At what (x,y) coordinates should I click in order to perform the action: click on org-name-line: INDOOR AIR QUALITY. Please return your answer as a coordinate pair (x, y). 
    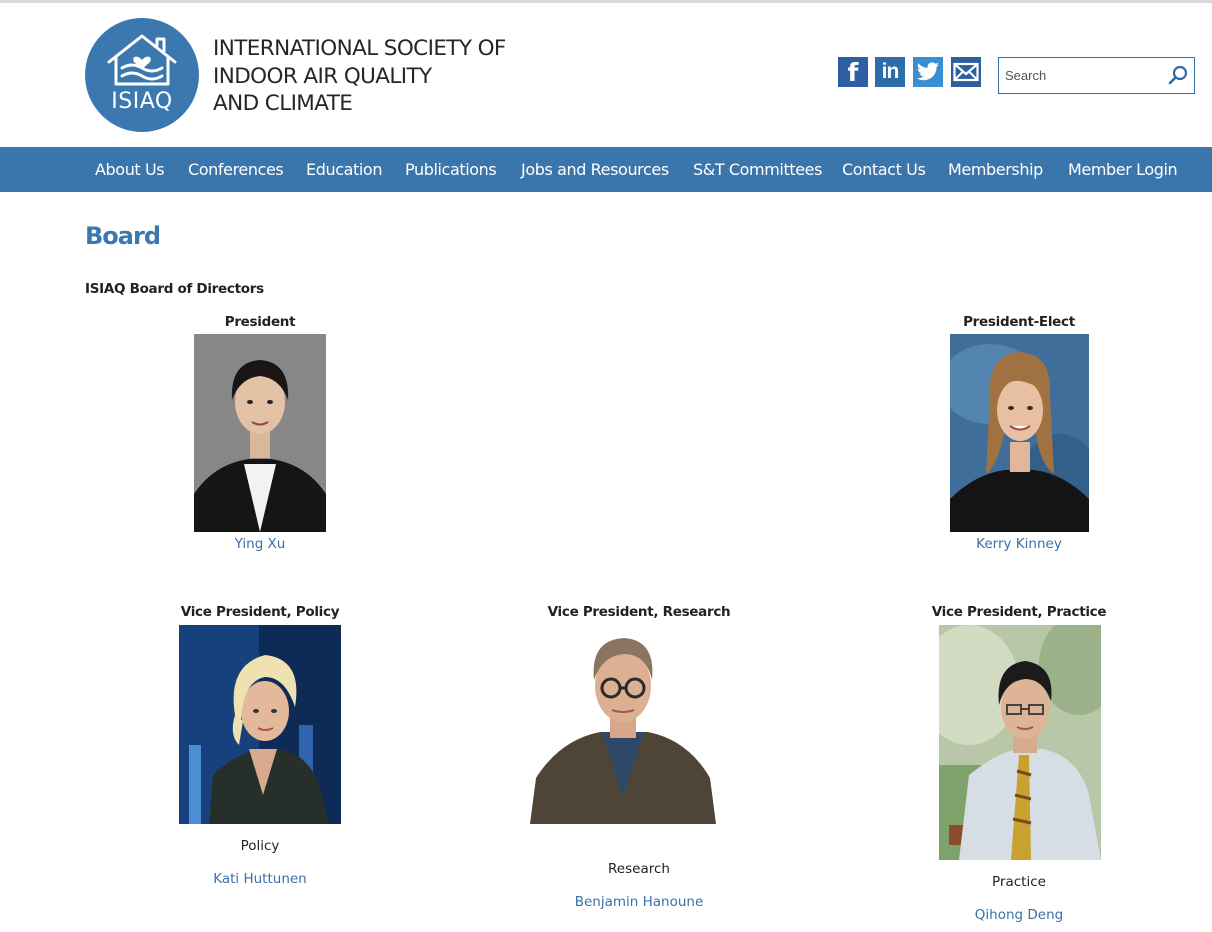
    Looking at the image, I should click on (322, 76).